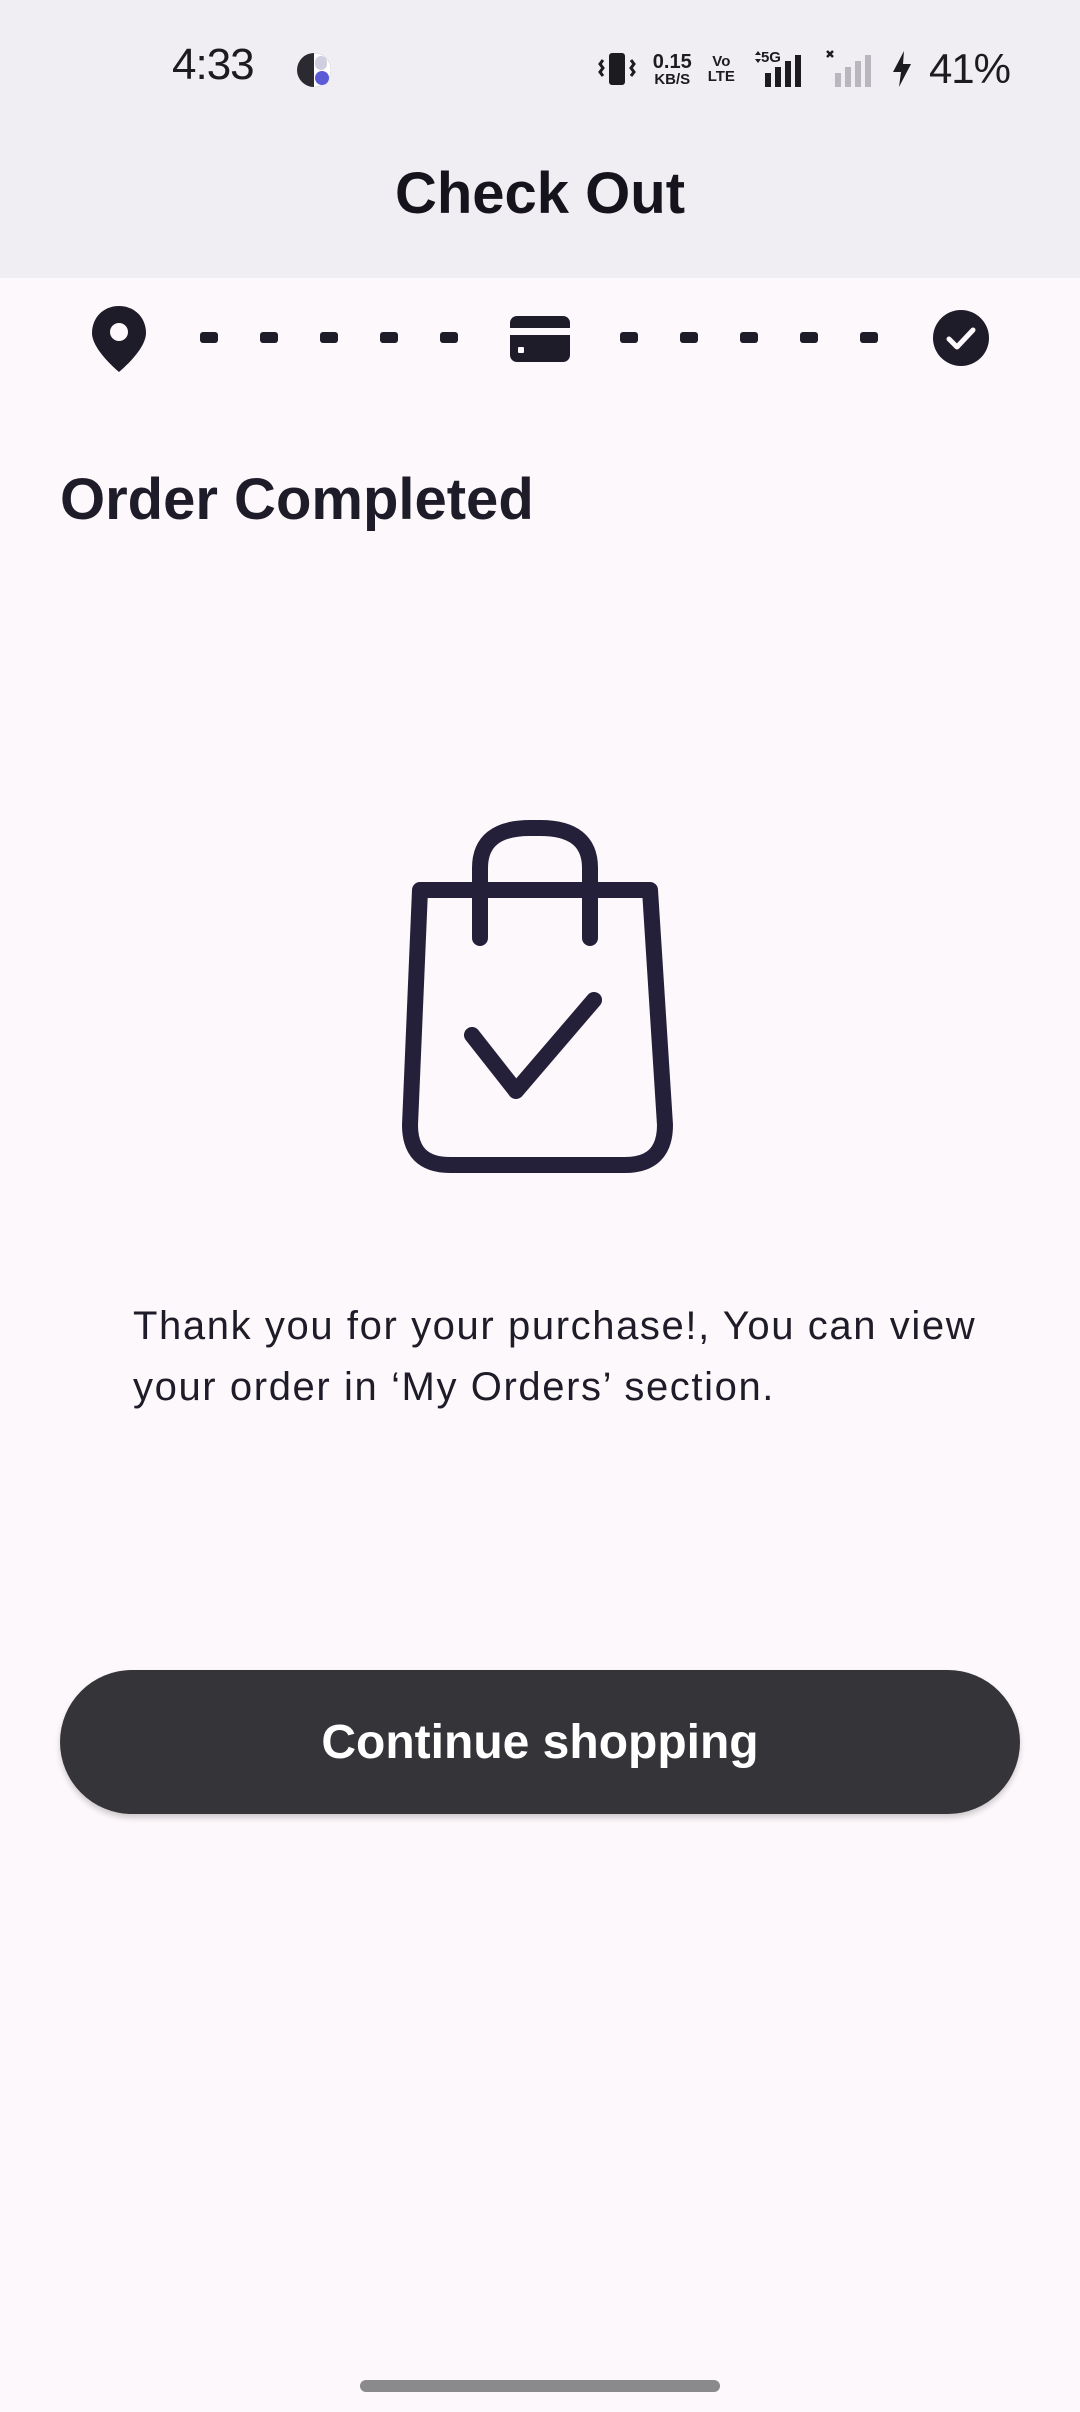  Describe the element at coordinates (540, 339) in the screenshot. I see `credit-card-icon` at that location.